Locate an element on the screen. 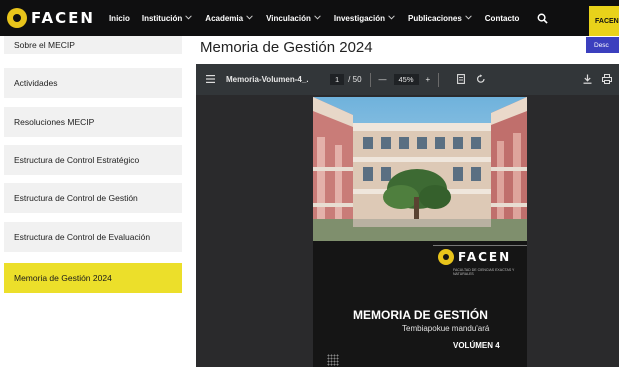 The height and width of the screenshot is (367, 619). nav-item-label: Inicio is located at coordinates (119, 18).